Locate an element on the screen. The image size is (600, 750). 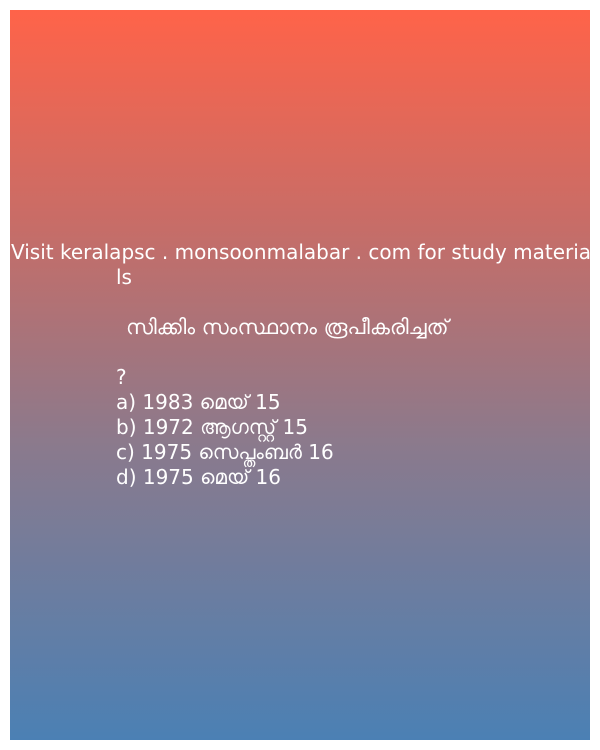
promo-text-line-2: ls is located at coordinates (124, 277).